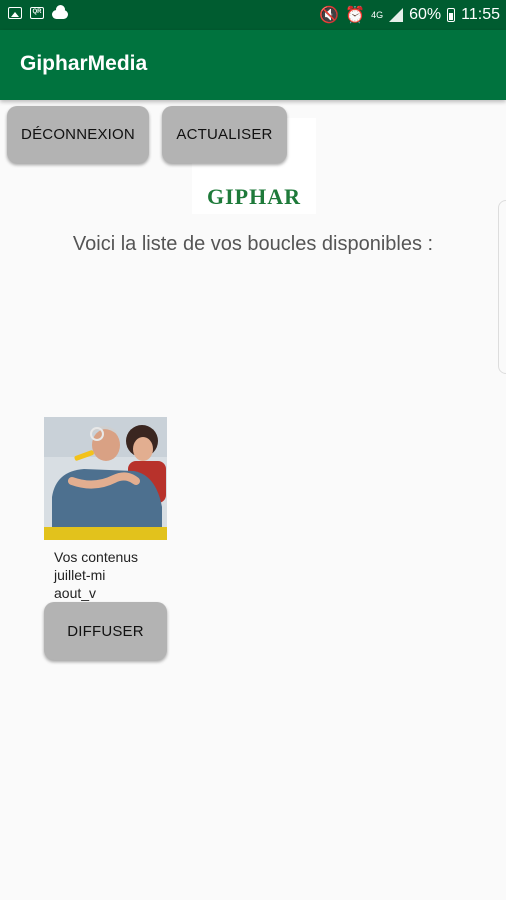 Image resolution: width=506 pixels, height=900 pixels. I want to click on thumbnail-image, so click(105, 478).